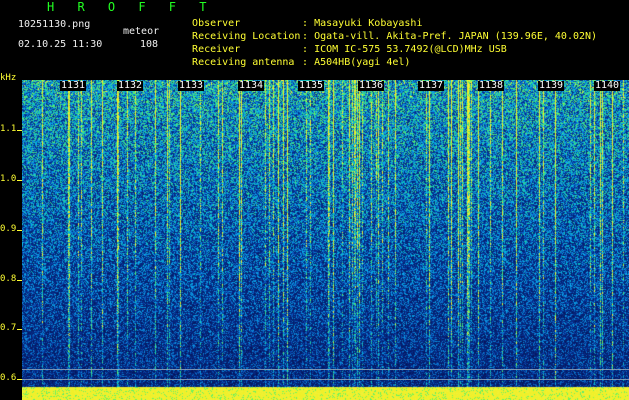 Image resolution: width=629 pixels, height=400 pixels. I want to click on info-value: A504HB(yagi 4el), so click(362, 62).